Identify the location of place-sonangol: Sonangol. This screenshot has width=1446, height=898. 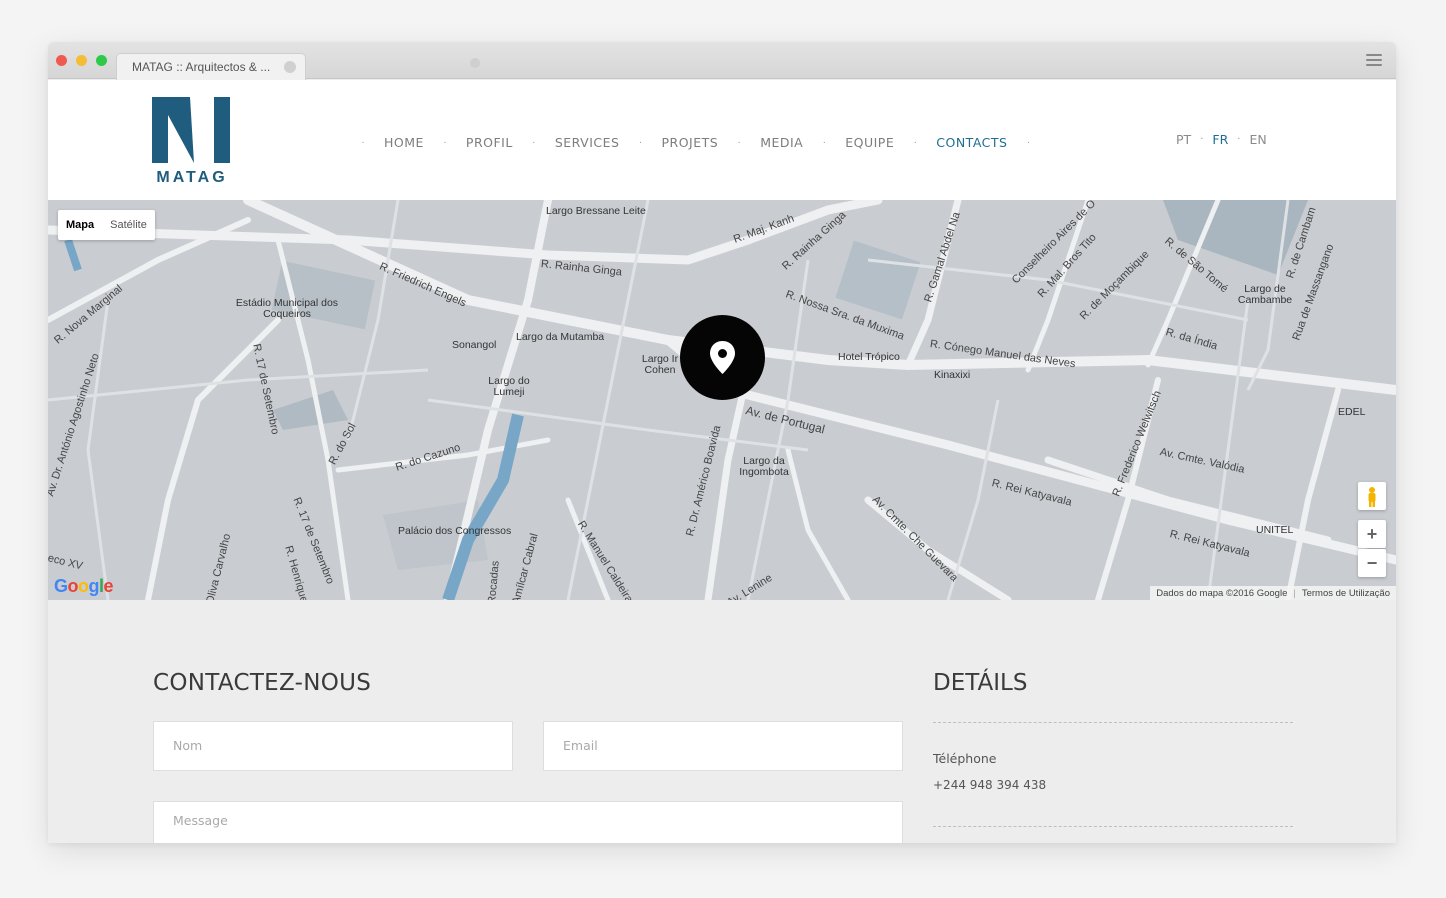
(474, 345).